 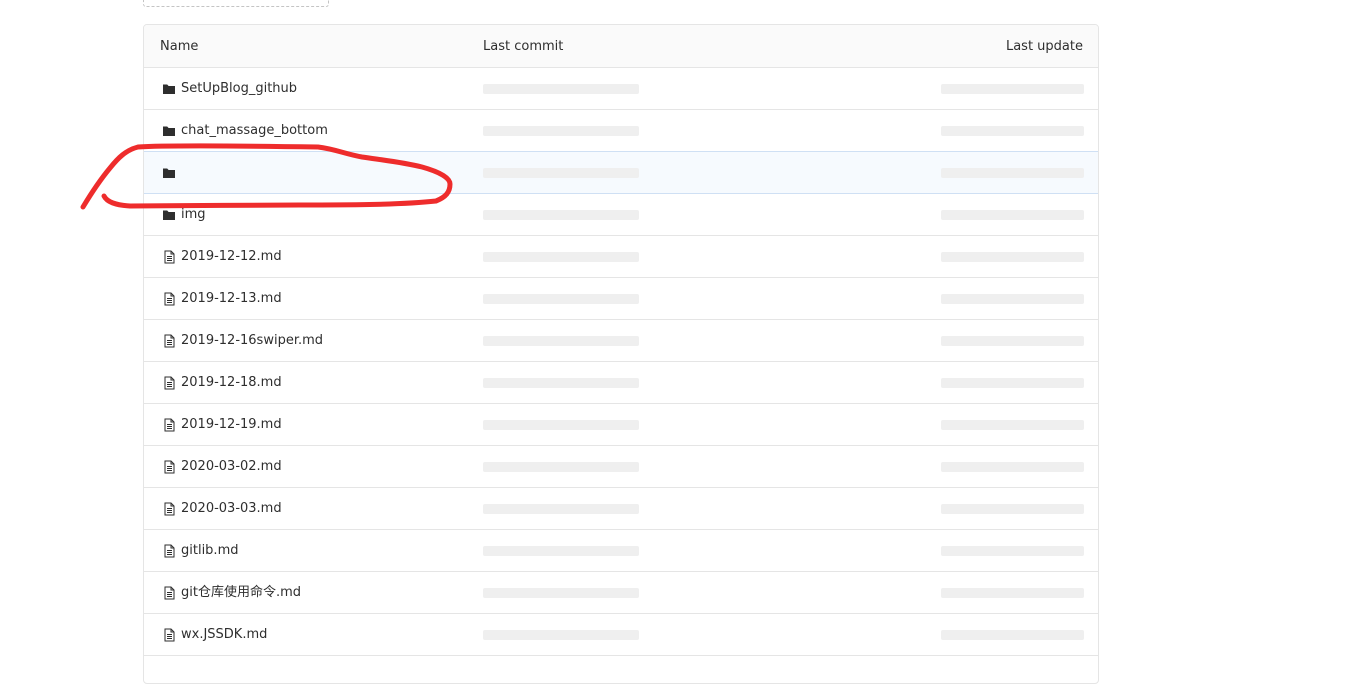 I want to click on table-row: 2019-12-13.md, so click(x=621, y=299).